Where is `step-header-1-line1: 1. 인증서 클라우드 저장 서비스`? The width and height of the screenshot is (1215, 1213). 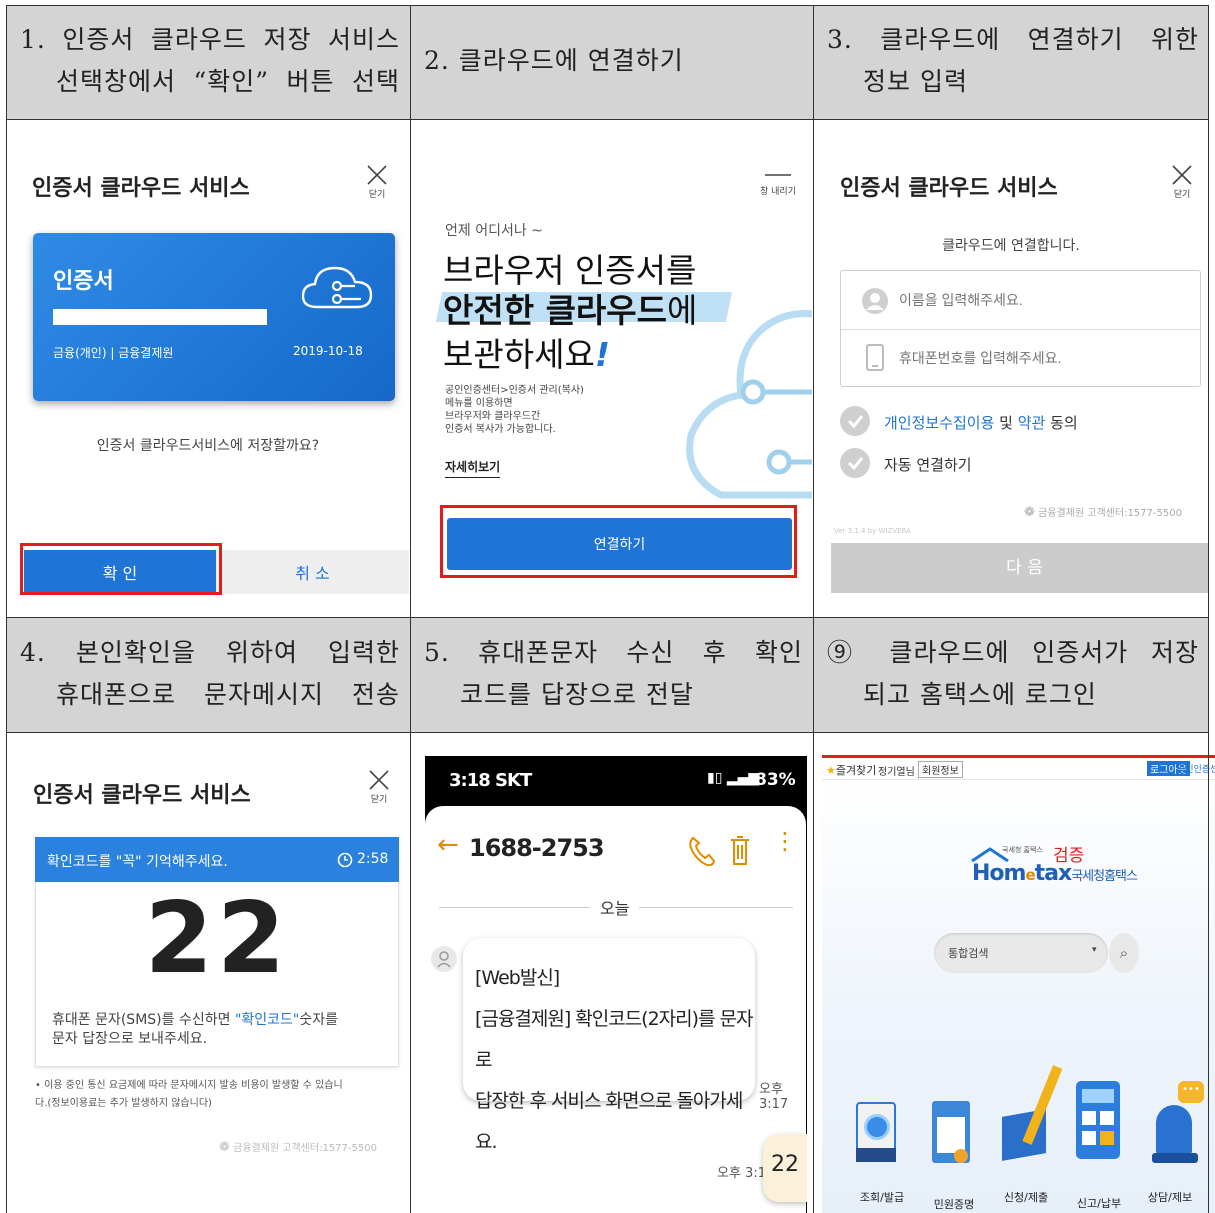 step-header-1-line1: 1. 인증서 클라우드 저장 서비스 is located at coordinates (210, 39).